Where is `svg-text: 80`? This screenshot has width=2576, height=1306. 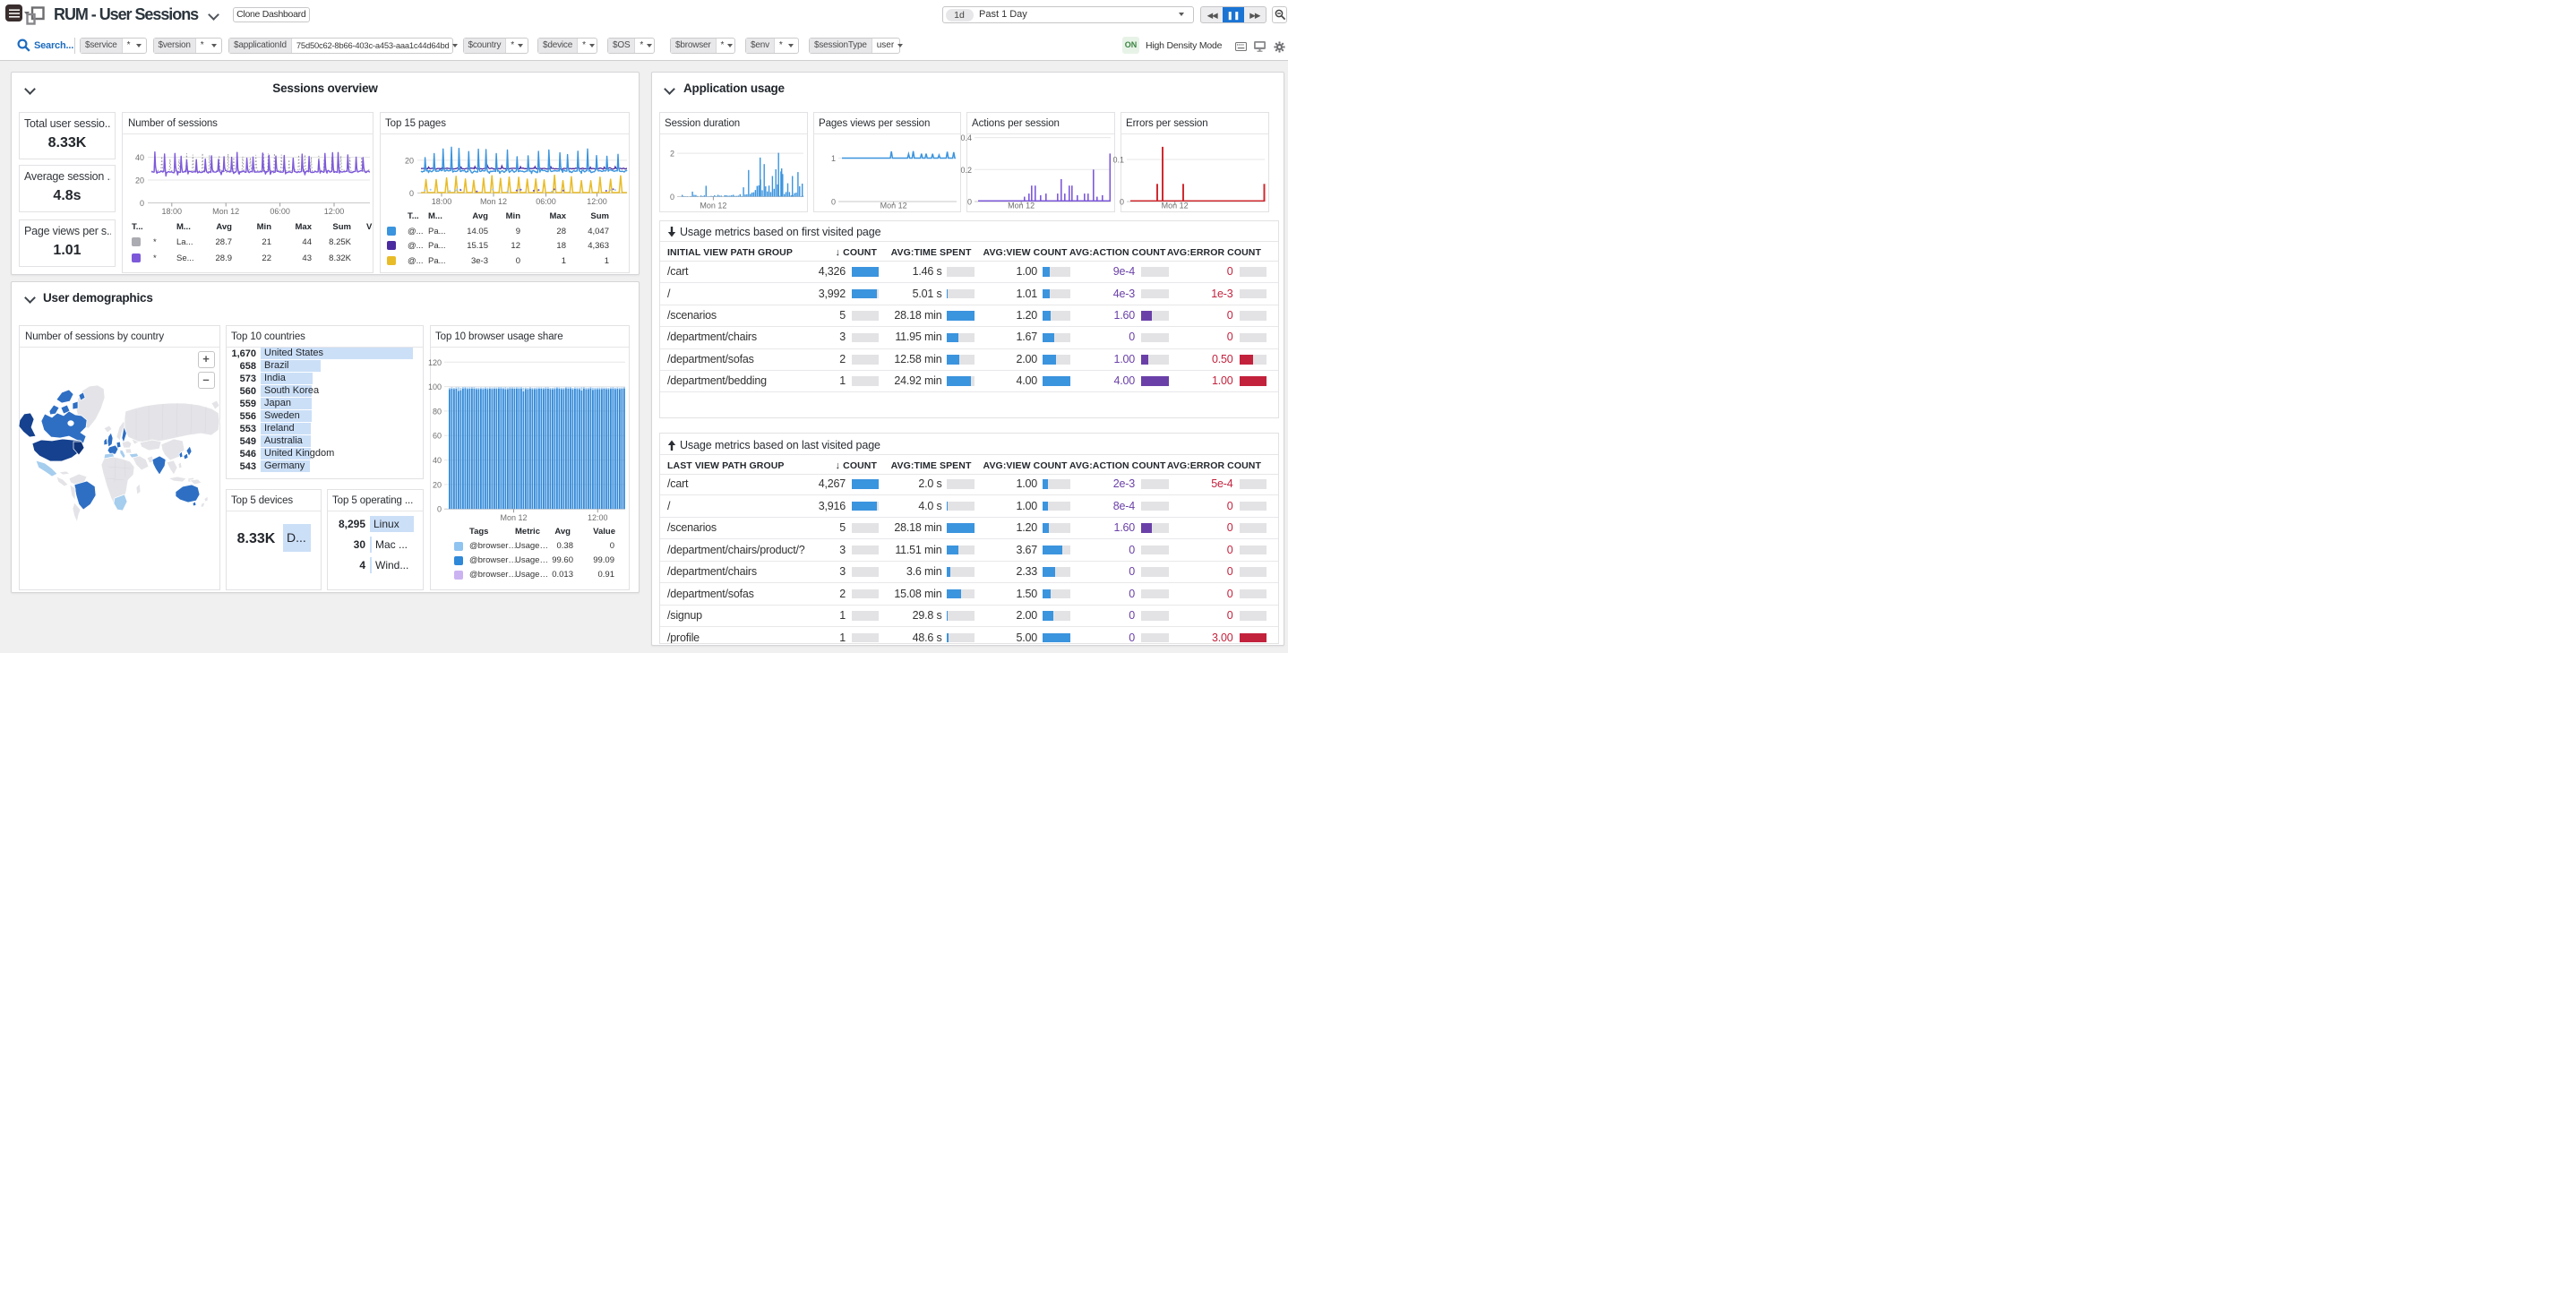 svg-text: 80 is located at coordinates (437, 411).